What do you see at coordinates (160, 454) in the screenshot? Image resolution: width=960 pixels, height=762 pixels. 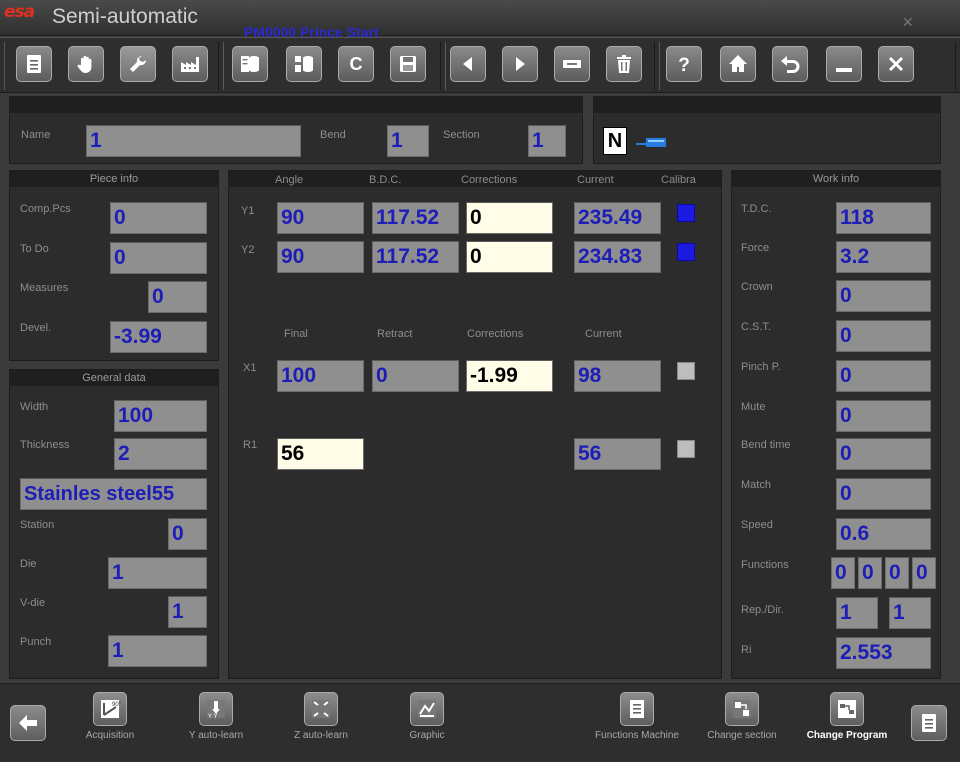 I see `thickness-field: 2` at bounding box center [160, 454].